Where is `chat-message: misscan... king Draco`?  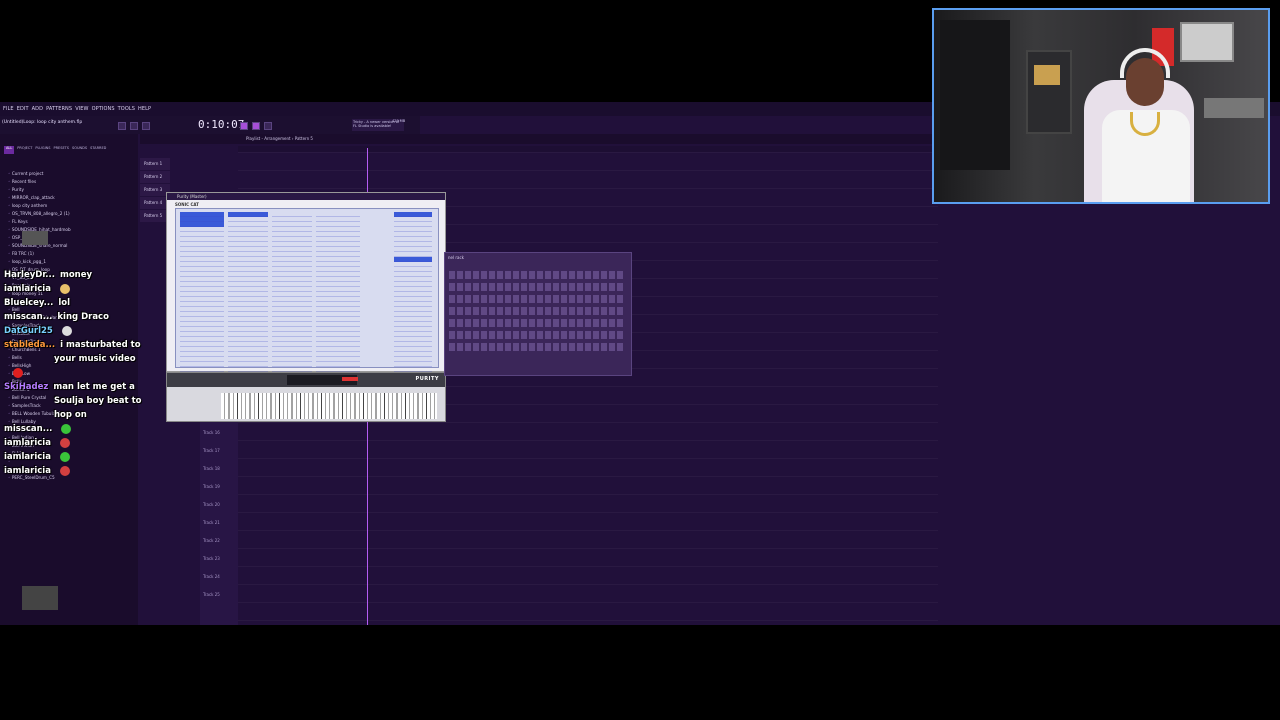
chat-message: misscan... king Draco is located at coordinates (71, 317).